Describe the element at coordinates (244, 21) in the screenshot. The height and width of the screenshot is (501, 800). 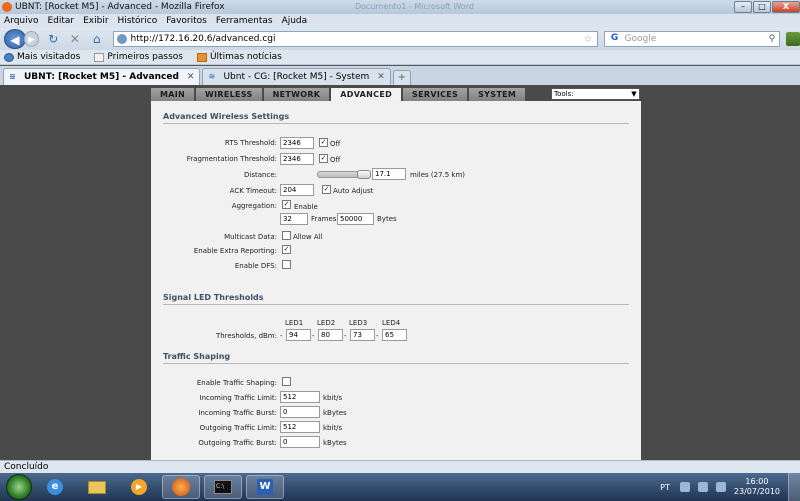
I see `menu-ferramentas: Ferramentas` at that location.